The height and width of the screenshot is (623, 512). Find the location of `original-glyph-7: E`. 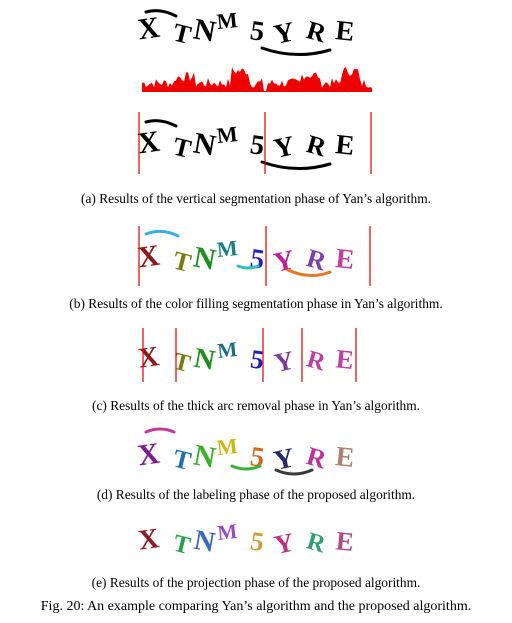

original-glyph-7: E is located at coordinates (345, 31).